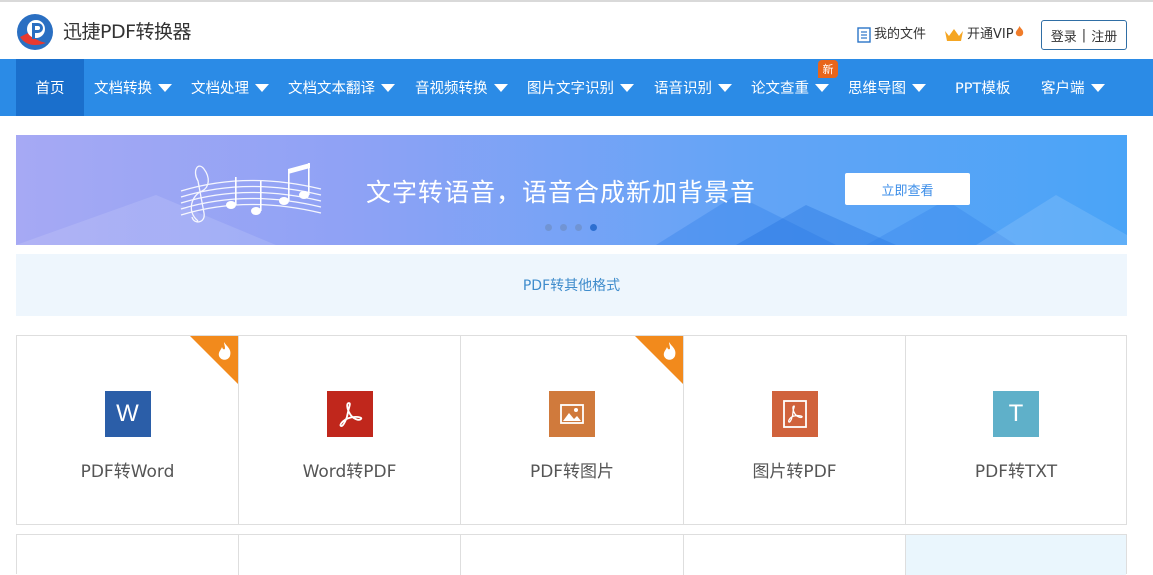  I want to click on nav-item-speech: 语音识别, so click(693, 87).